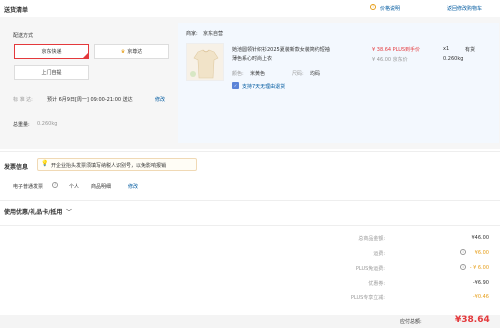 The image size is (500, 328). I want to click on merchant-name: 京东自营, so click(213, 34).